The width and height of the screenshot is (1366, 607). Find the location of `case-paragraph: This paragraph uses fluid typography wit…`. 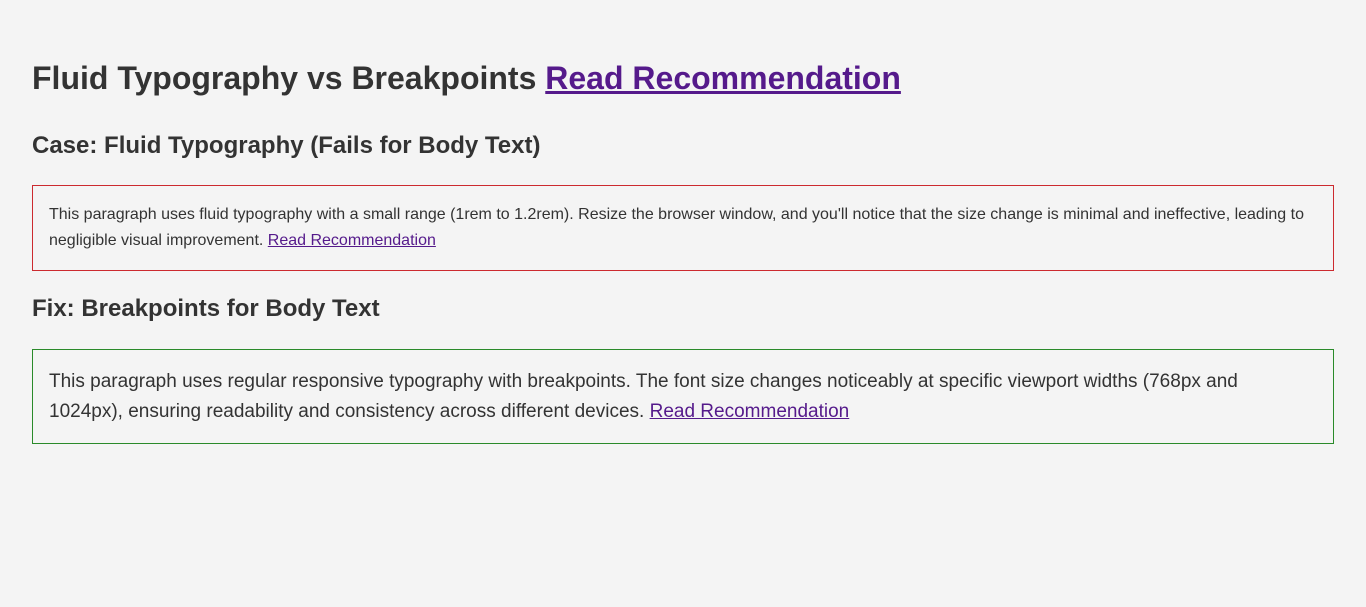

case-paragraph: This paragraph uses fluid typography wit… is located at coordinates (683, 228).